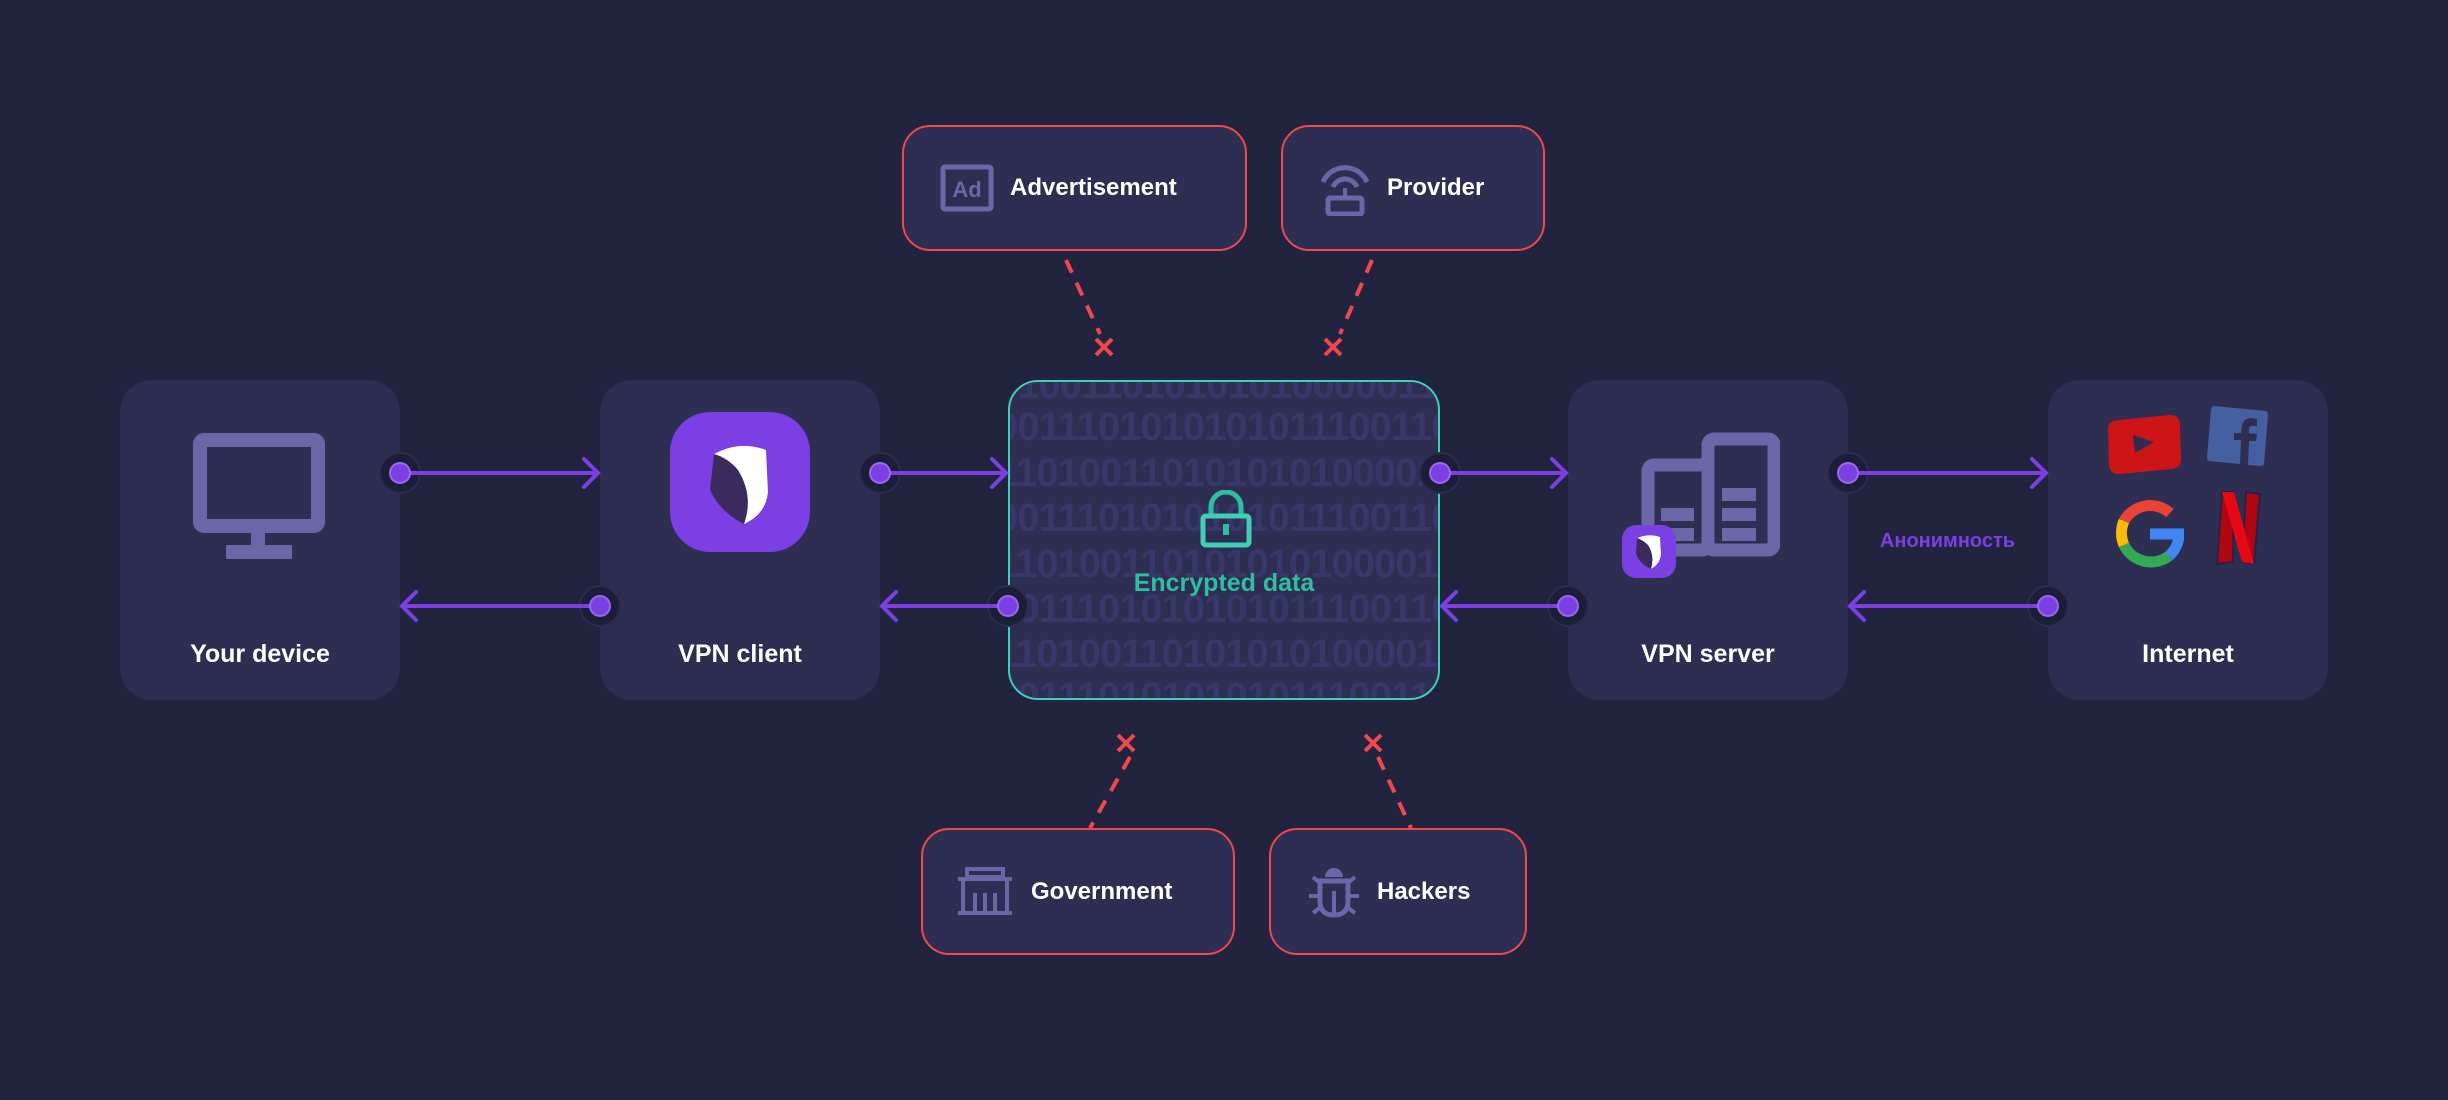  Describe the element at coordinates (1083, 297) in the screenshot. I see `blocked-line-advertisement` at that location.